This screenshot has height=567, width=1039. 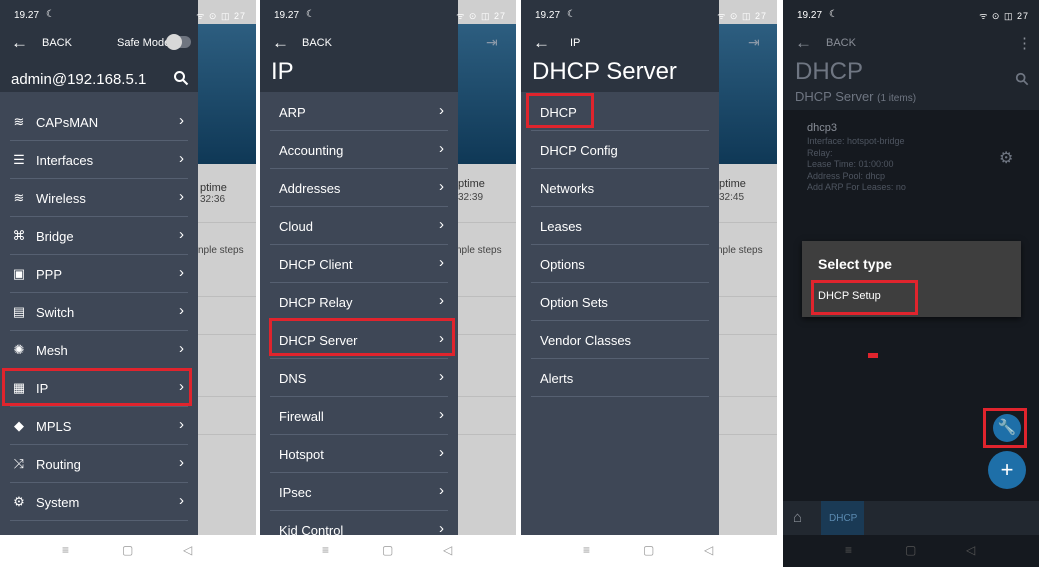 I want to click on menu-item-interfaces: ☰ Interfaces ›, so click(x=99, y=160).